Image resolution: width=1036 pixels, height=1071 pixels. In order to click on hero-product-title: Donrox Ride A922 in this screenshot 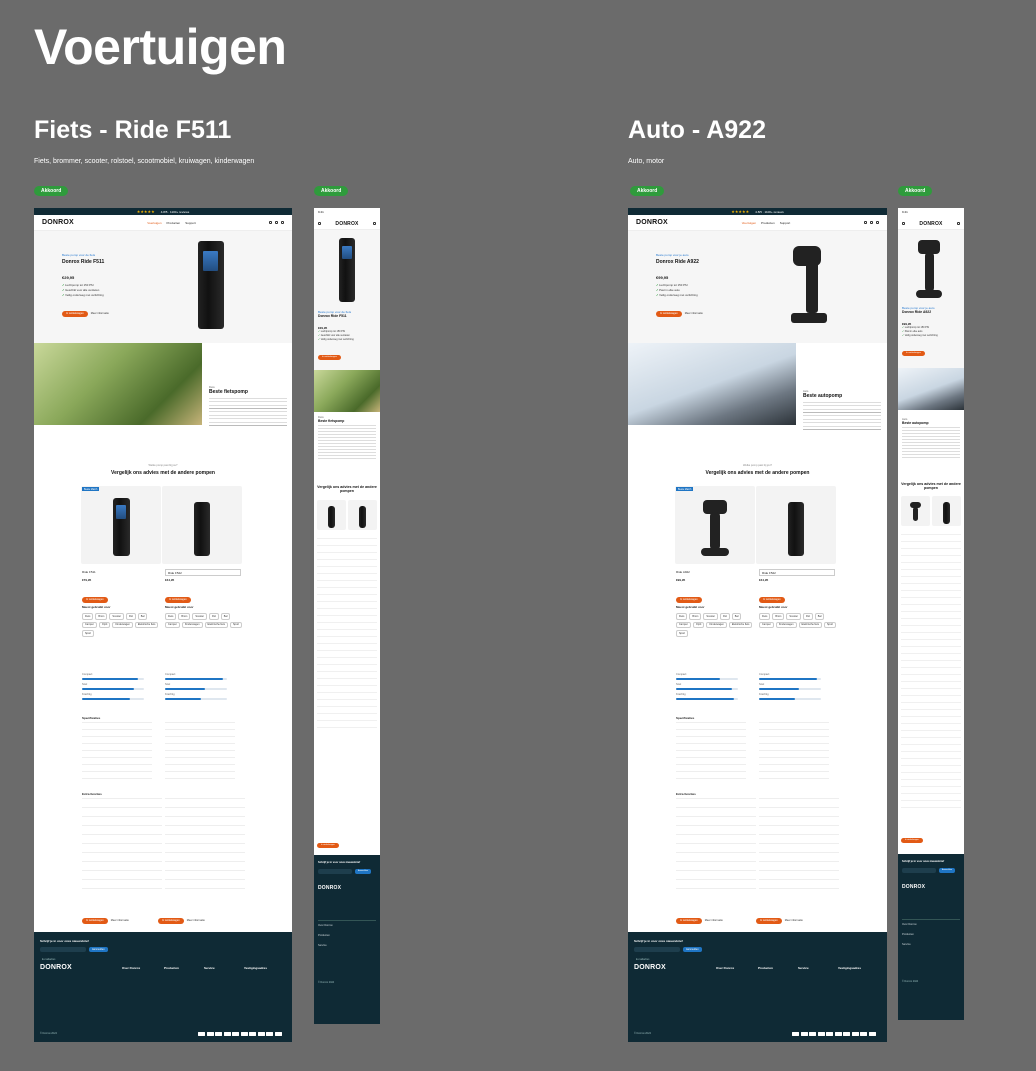, I will do `click(917, 312)`.